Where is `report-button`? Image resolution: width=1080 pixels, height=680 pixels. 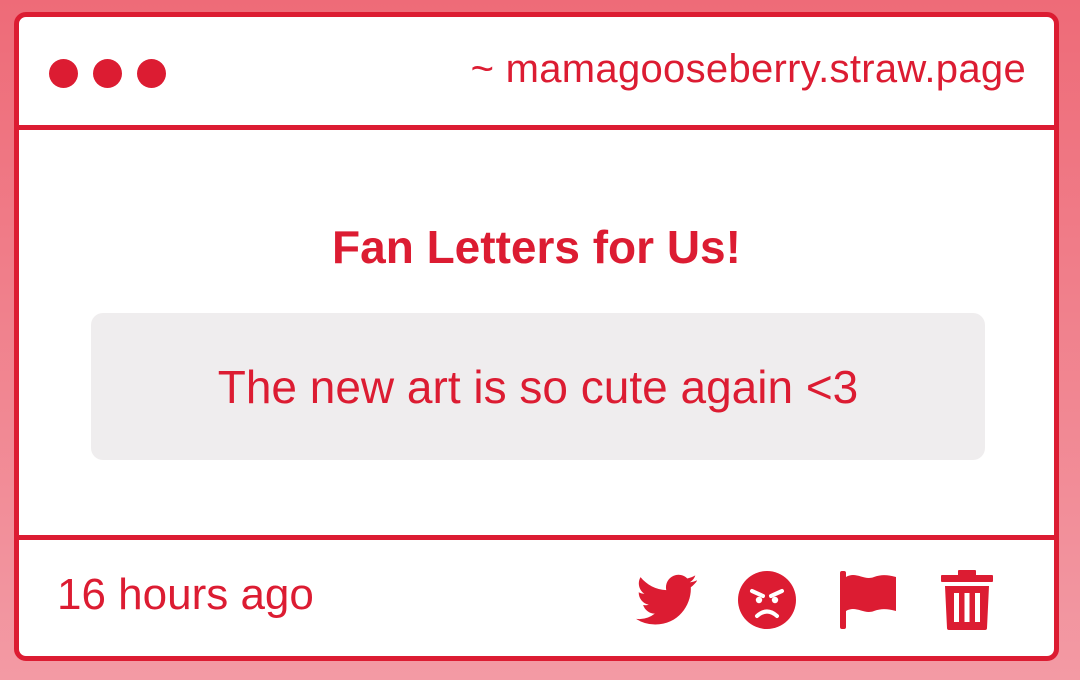 report-button is located at coordinates (867, 600).